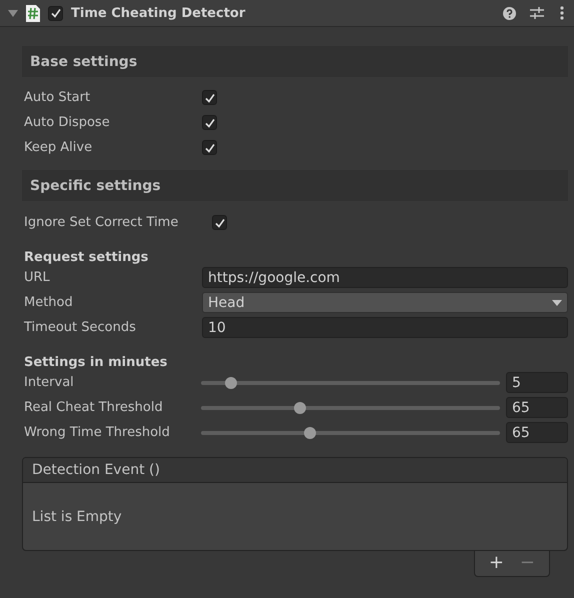  Describe the element at coordinates (33, 13) in the screenshot. I see `script-icon` at that location.